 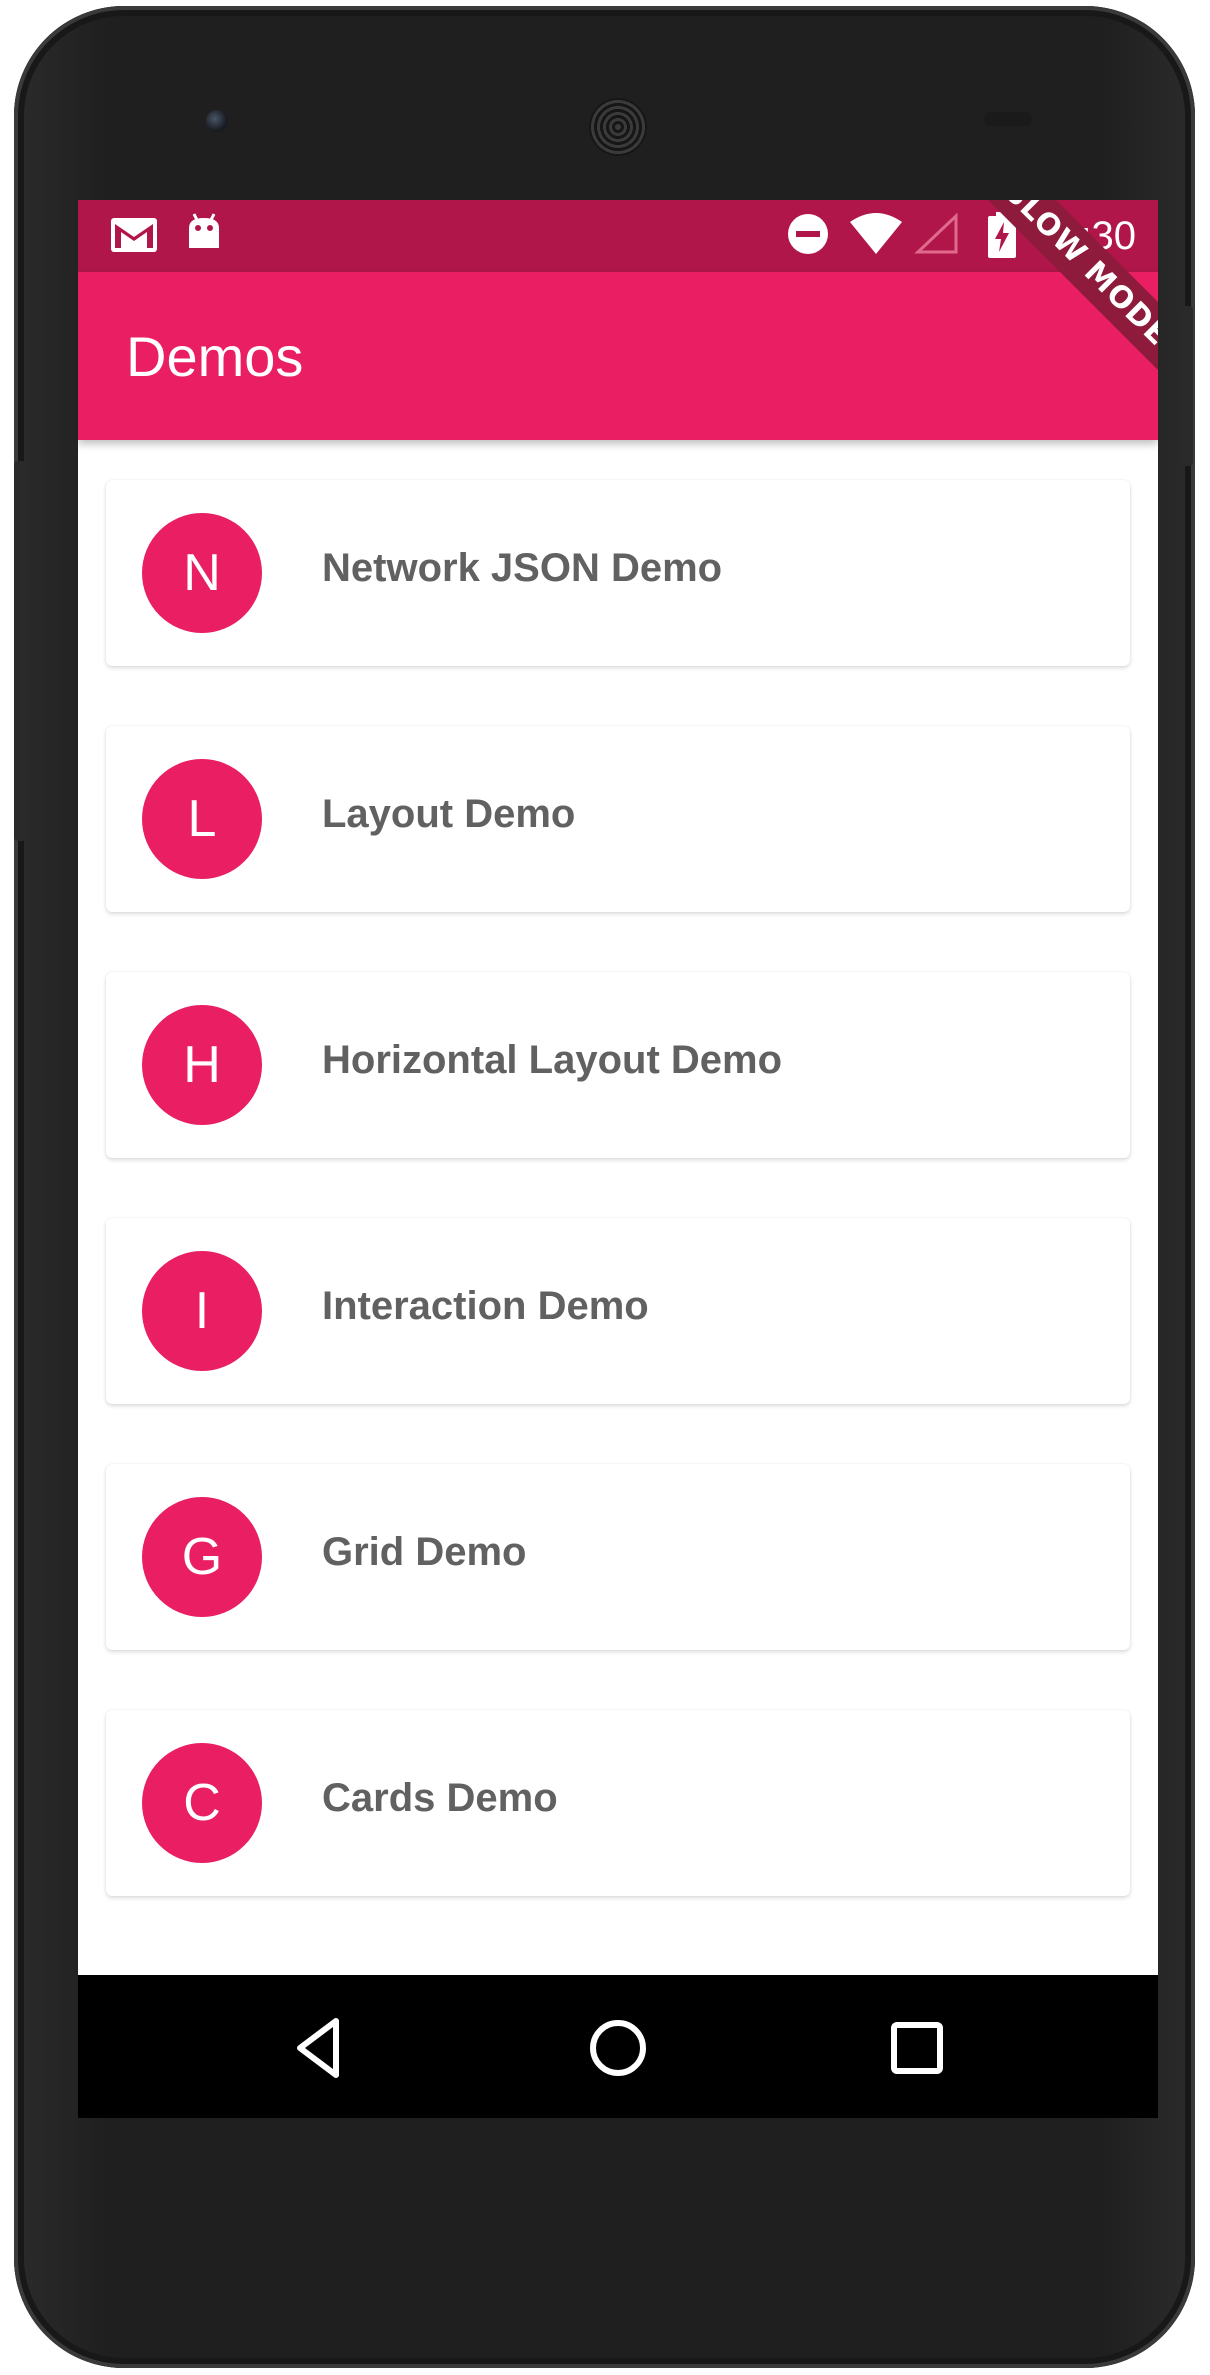 I want to click on demo-card-label: Interaction Demo, so click(x=485, y=1306).